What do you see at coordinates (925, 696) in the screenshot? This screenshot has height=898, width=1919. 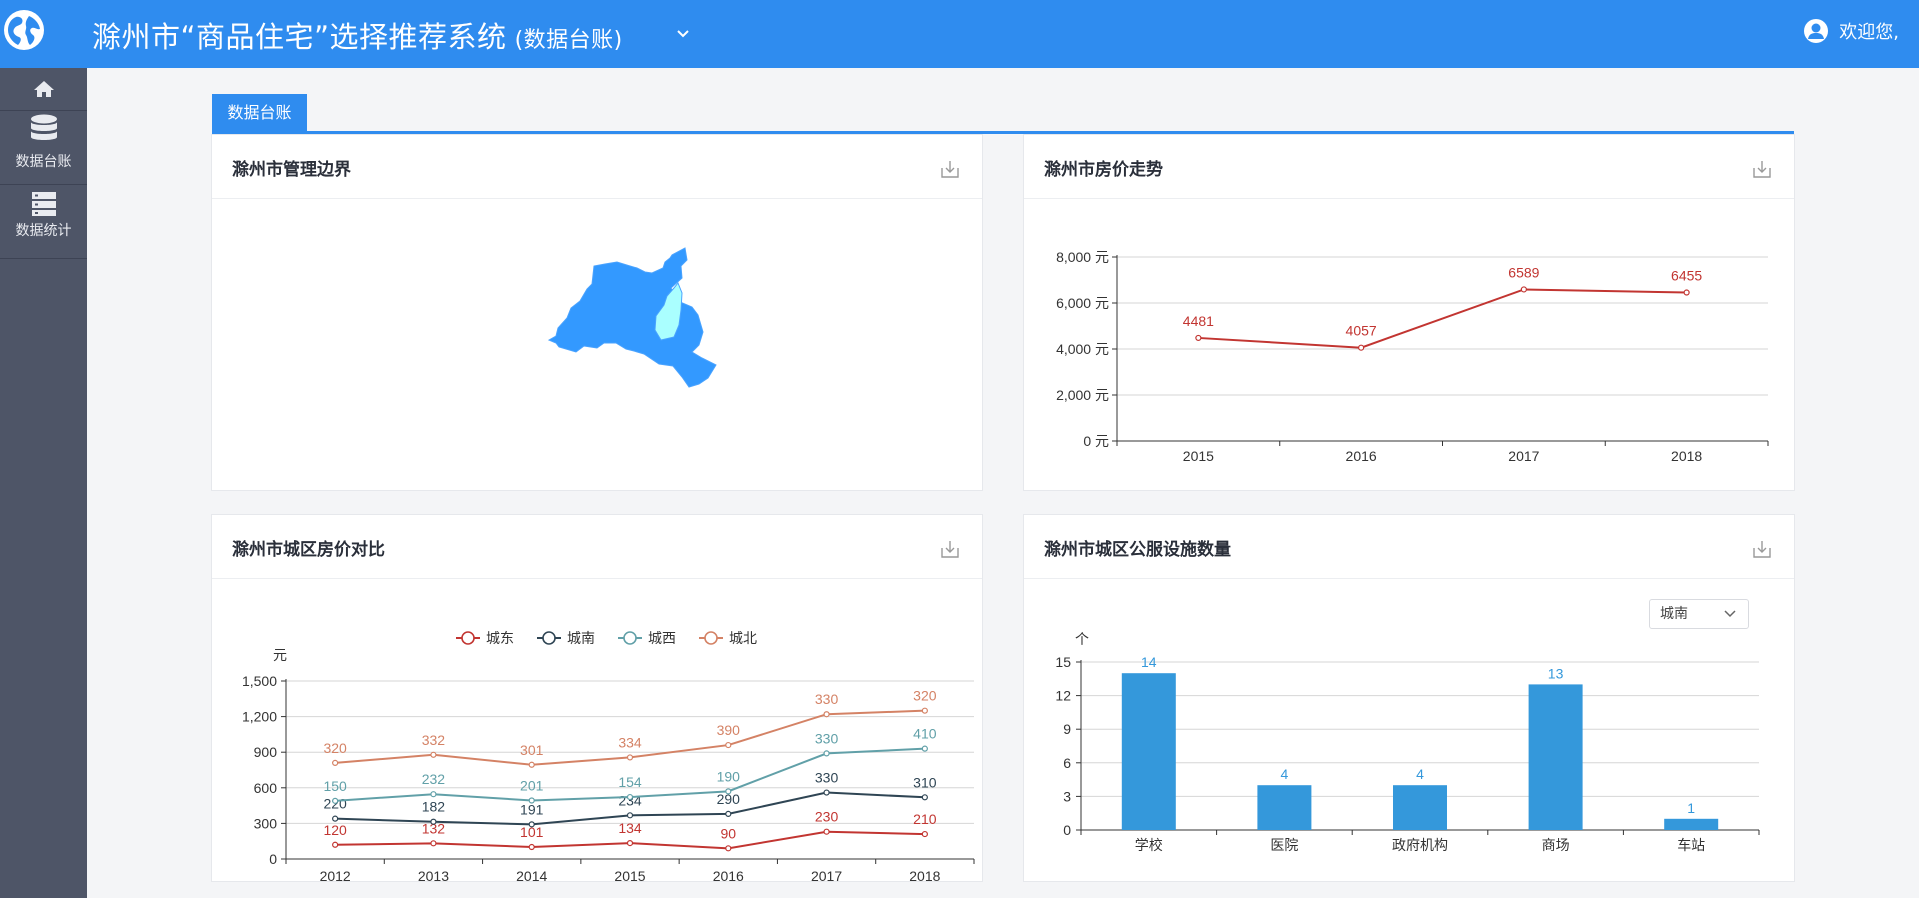 I see `data-label: 320` at bounding box center [925, 696].